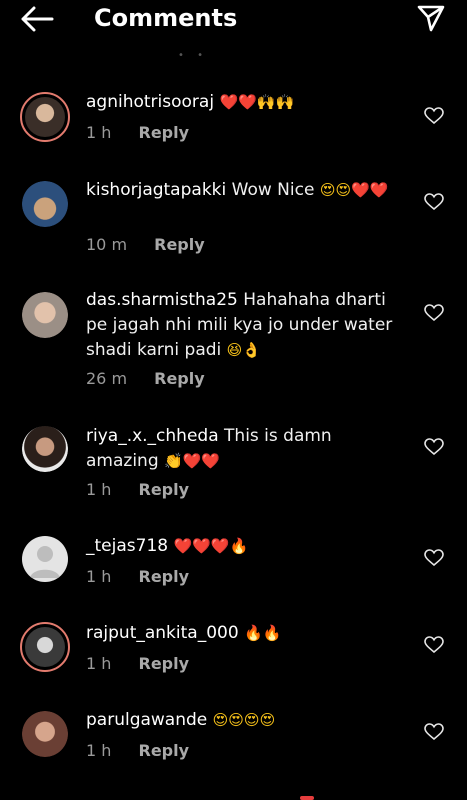  What do you see at coordinates (193, 55) in the screenshot?
I see `scroll-hint: • •` at bounding box center [193, 55].